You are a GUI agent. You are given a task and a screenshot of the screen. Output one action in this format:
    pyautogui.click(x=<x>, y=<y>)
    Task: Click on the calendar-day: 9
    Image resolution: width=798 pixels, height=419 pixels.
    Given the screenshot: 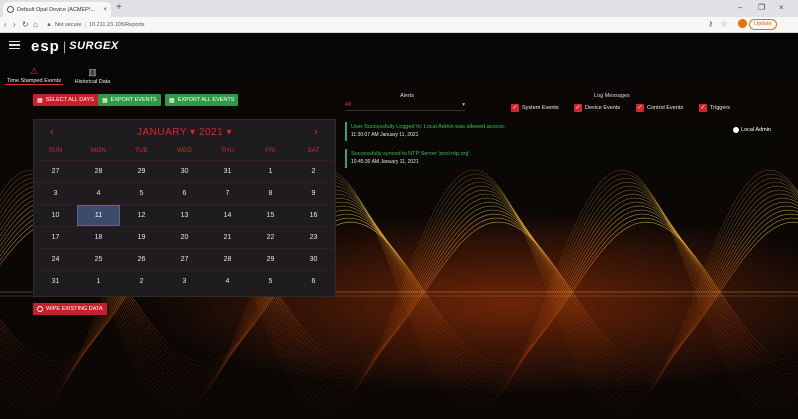 What is the action you would take?
    pyautogui.click(x=313, y=193)
    